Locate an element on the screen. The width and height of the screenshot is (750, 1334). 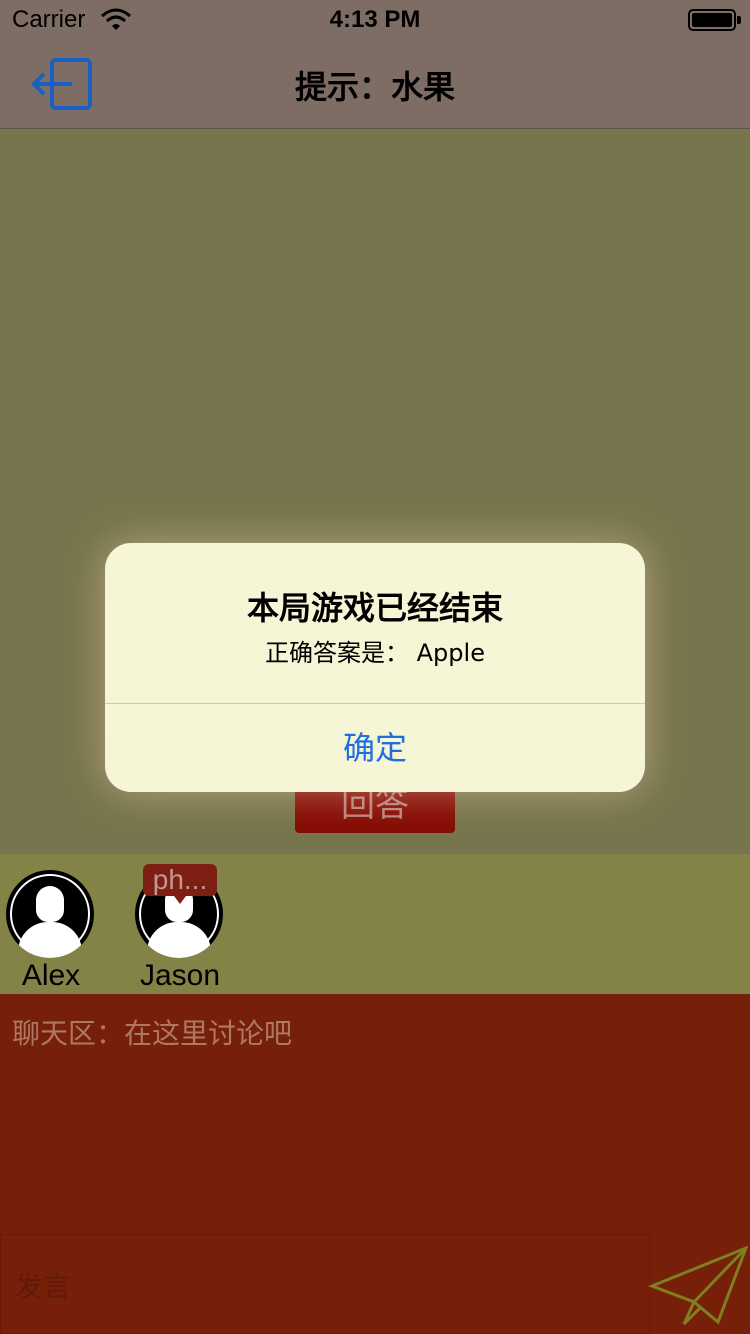
game-over-alert: 本局游戏已经结束 正确答案是： Apple 确定 is located at coordinates (375, 667).